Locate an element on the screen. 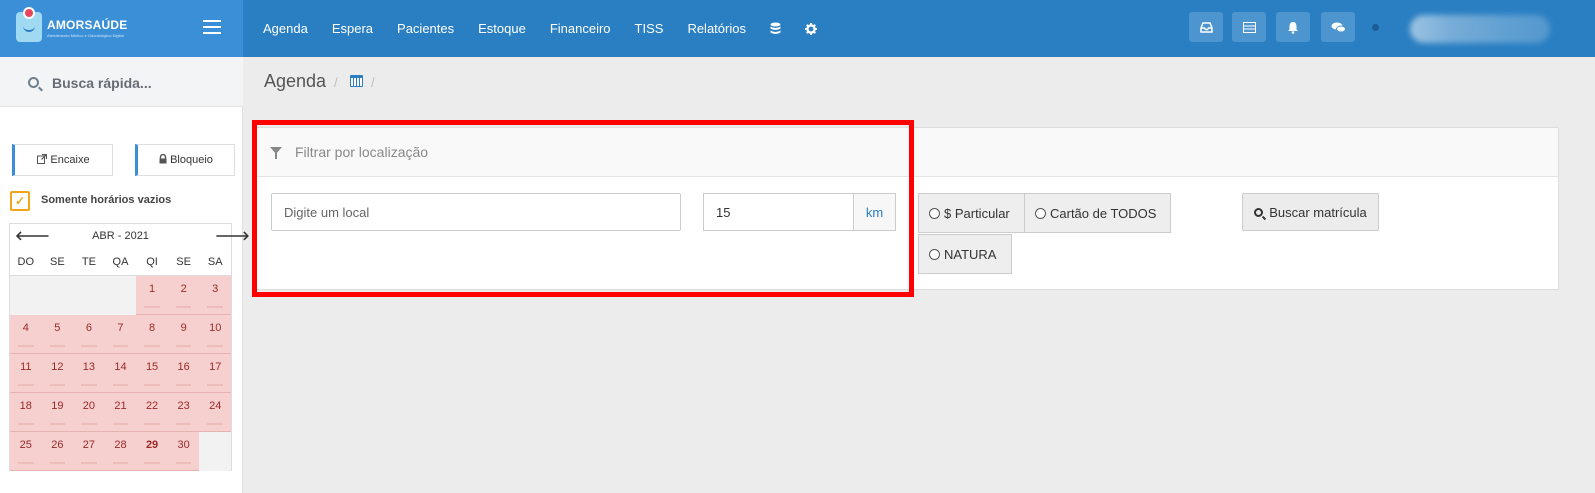 This screenshot has height=493, width=1595. calendar-day: 4 is located at coordinates (26, 334).